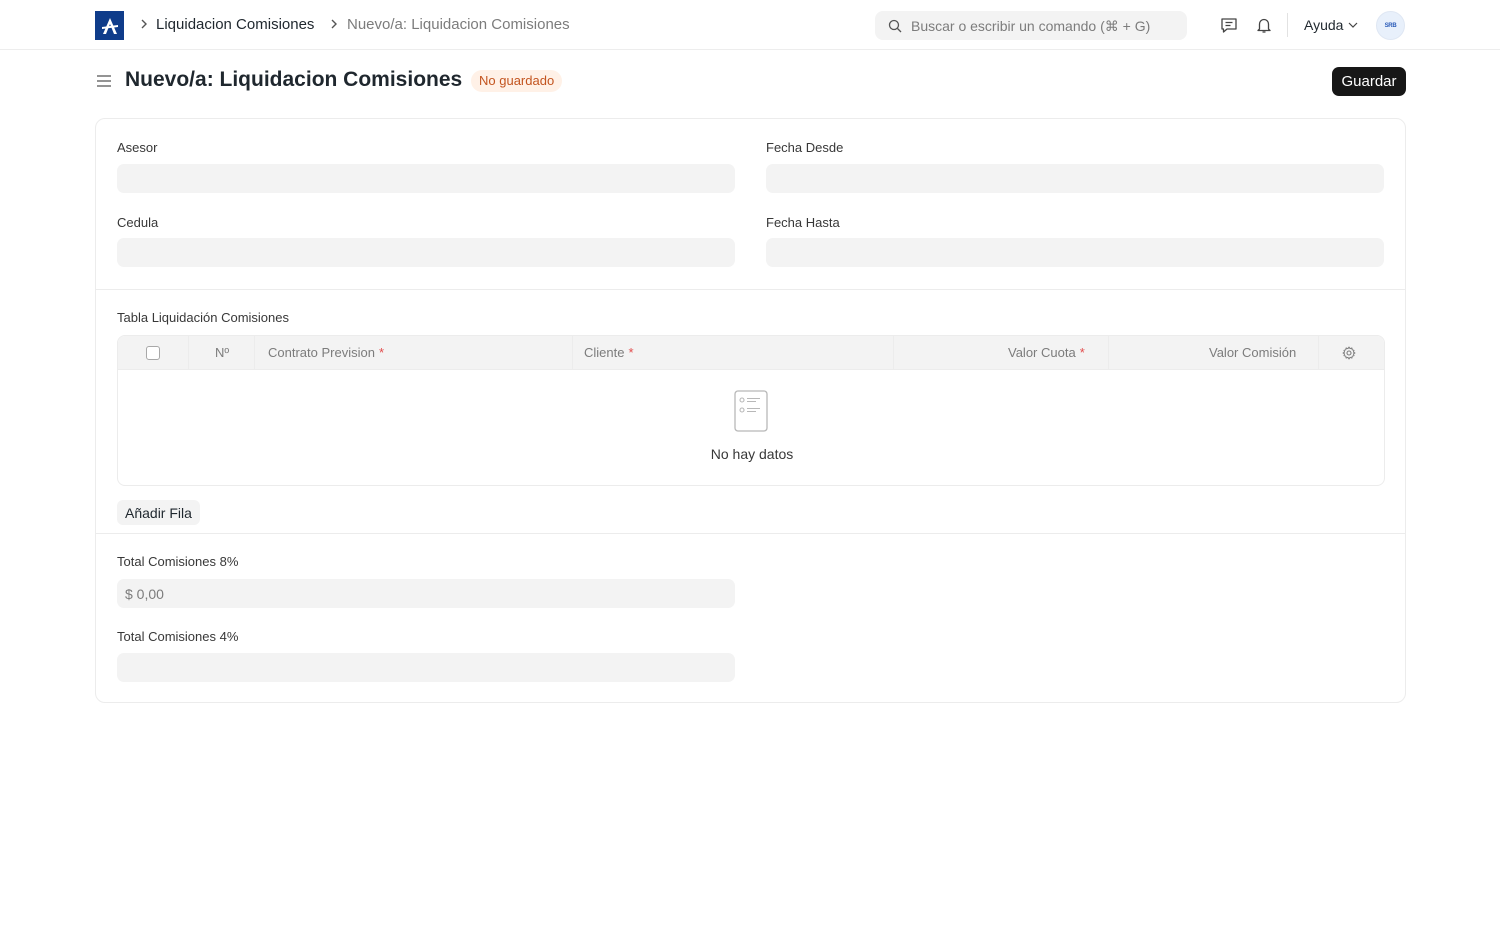 The width and height of the screenshot is (1500, 937). What do you see at coordinates (1229, 25) in the screenshot?
I see `chat-icon` at bounding box center [1229, 25].